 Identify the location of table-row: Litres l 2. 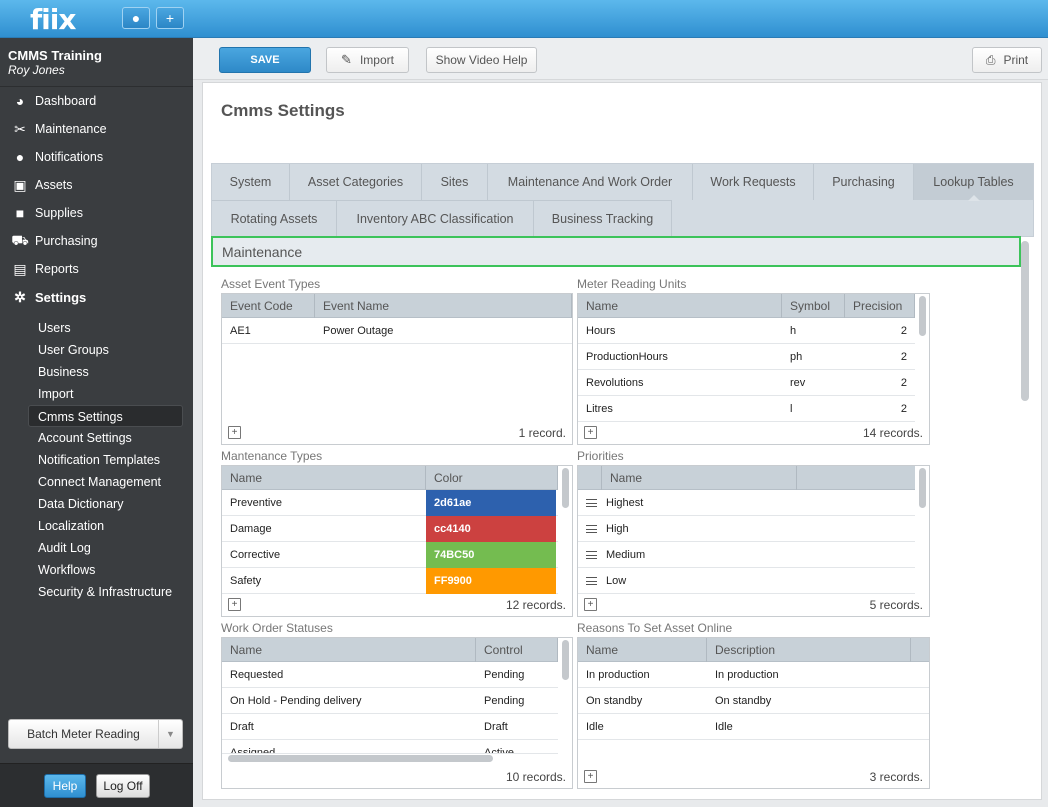
(746, 409).